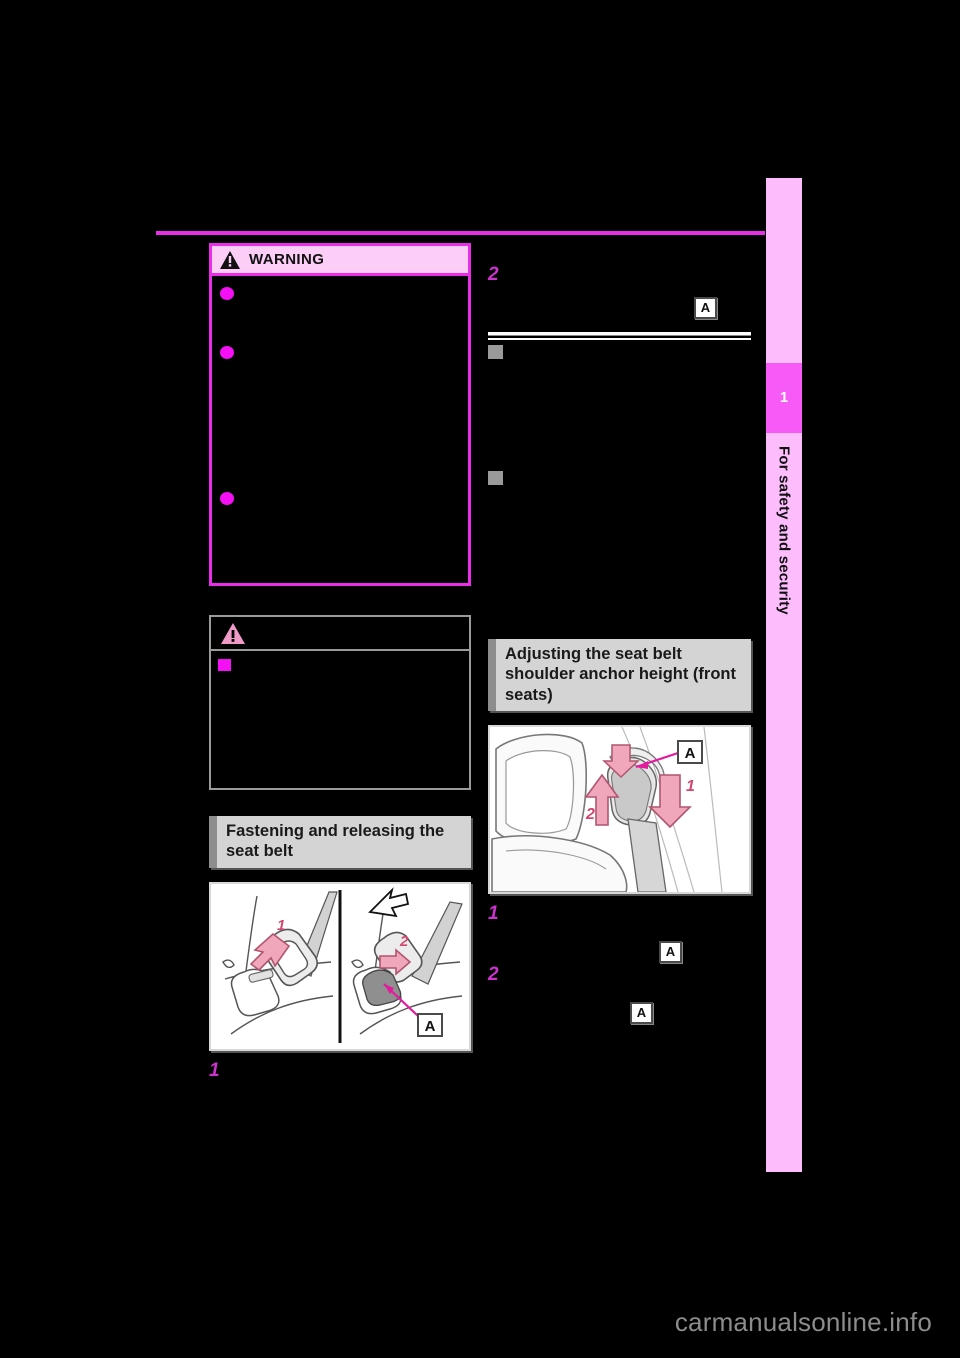 The height and width of the screenshot is (1358, 960). I want to click on page-top-rule, so click(460, 233).